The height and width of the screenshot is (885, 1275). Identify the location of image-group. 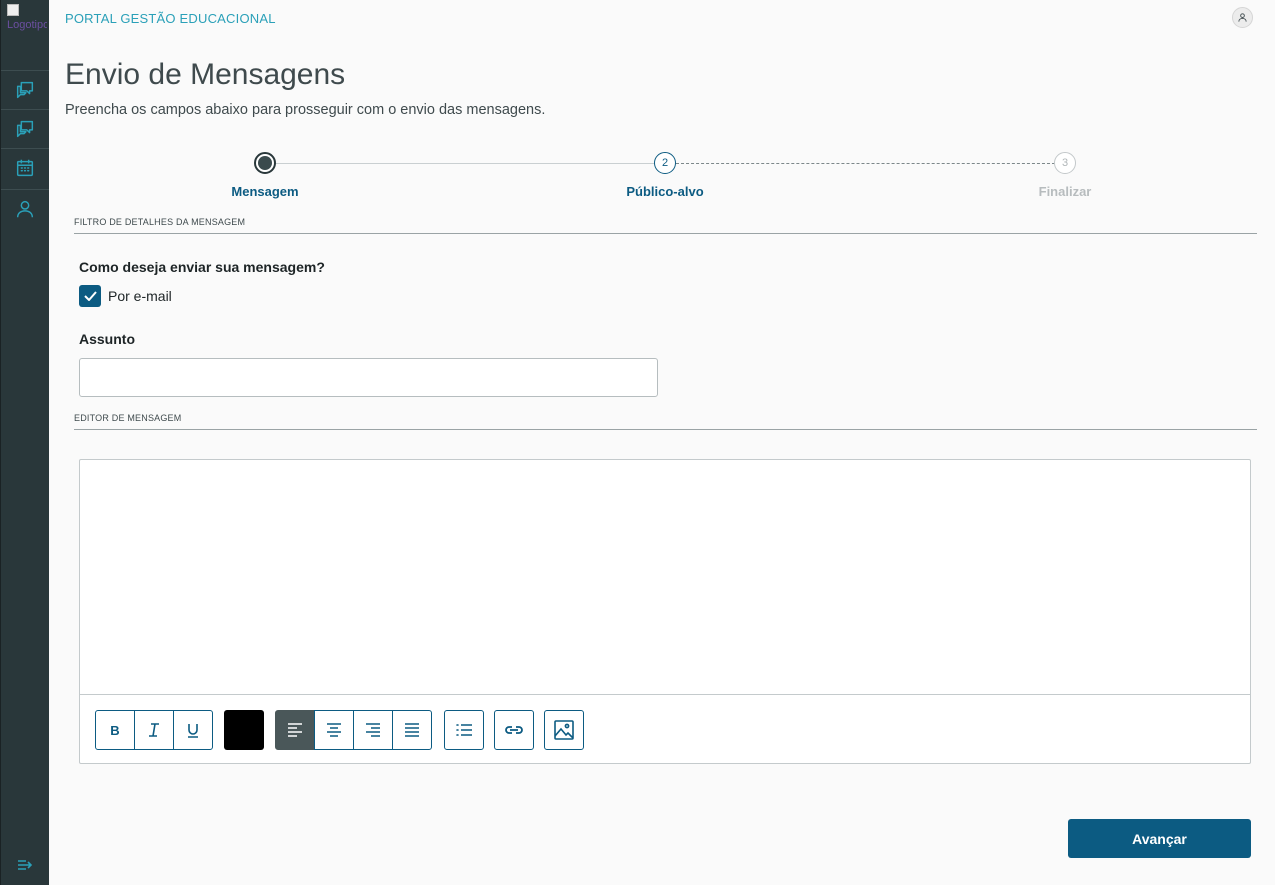
(564, 730).